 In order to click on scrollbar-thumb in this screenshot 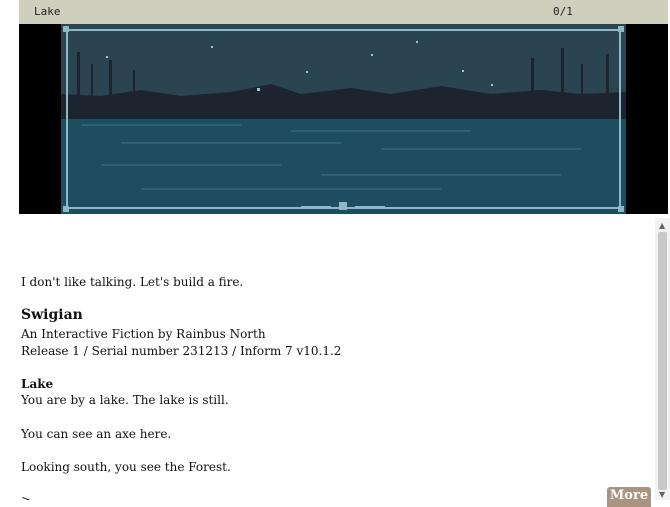, I will do `click(662, 361)`.